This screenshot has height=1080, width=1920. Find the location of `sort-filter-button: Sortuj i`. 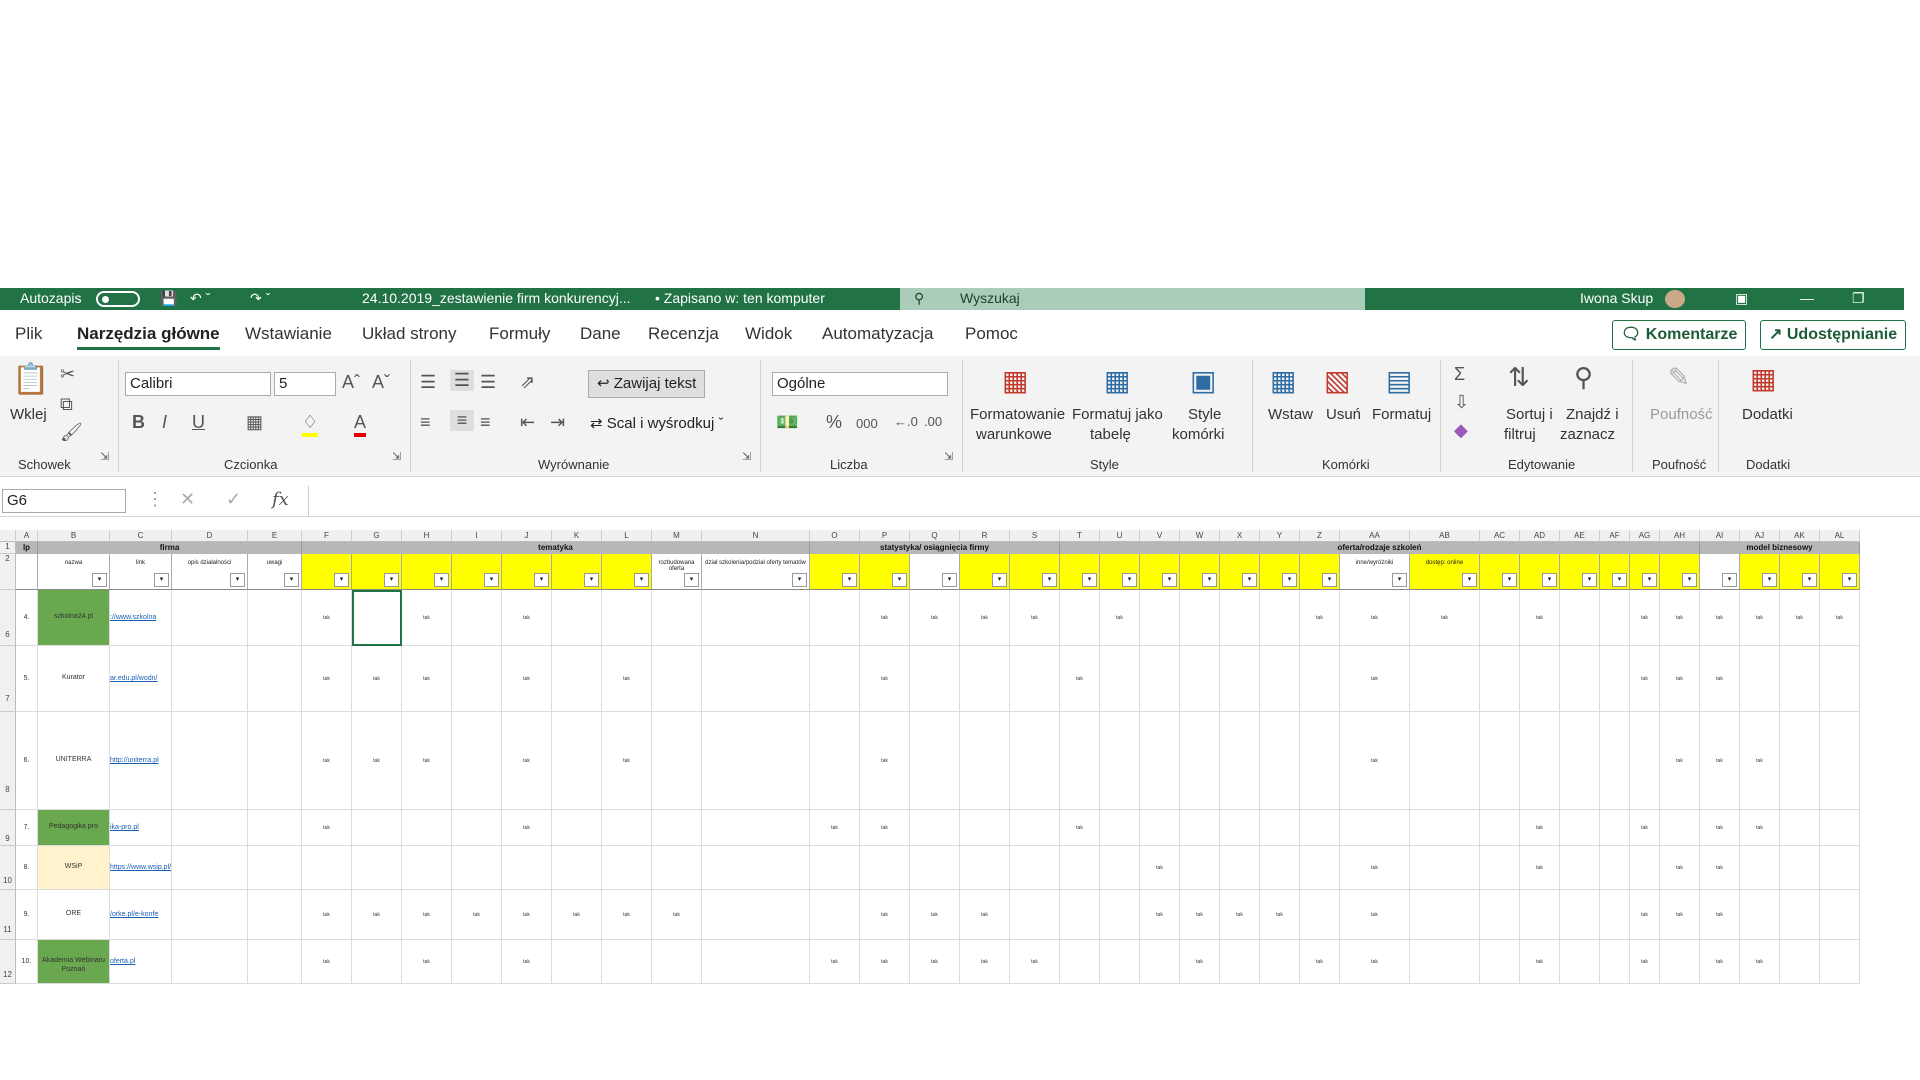

sort-filter-button: Sortuj i is located at coordinates (1529, 414).